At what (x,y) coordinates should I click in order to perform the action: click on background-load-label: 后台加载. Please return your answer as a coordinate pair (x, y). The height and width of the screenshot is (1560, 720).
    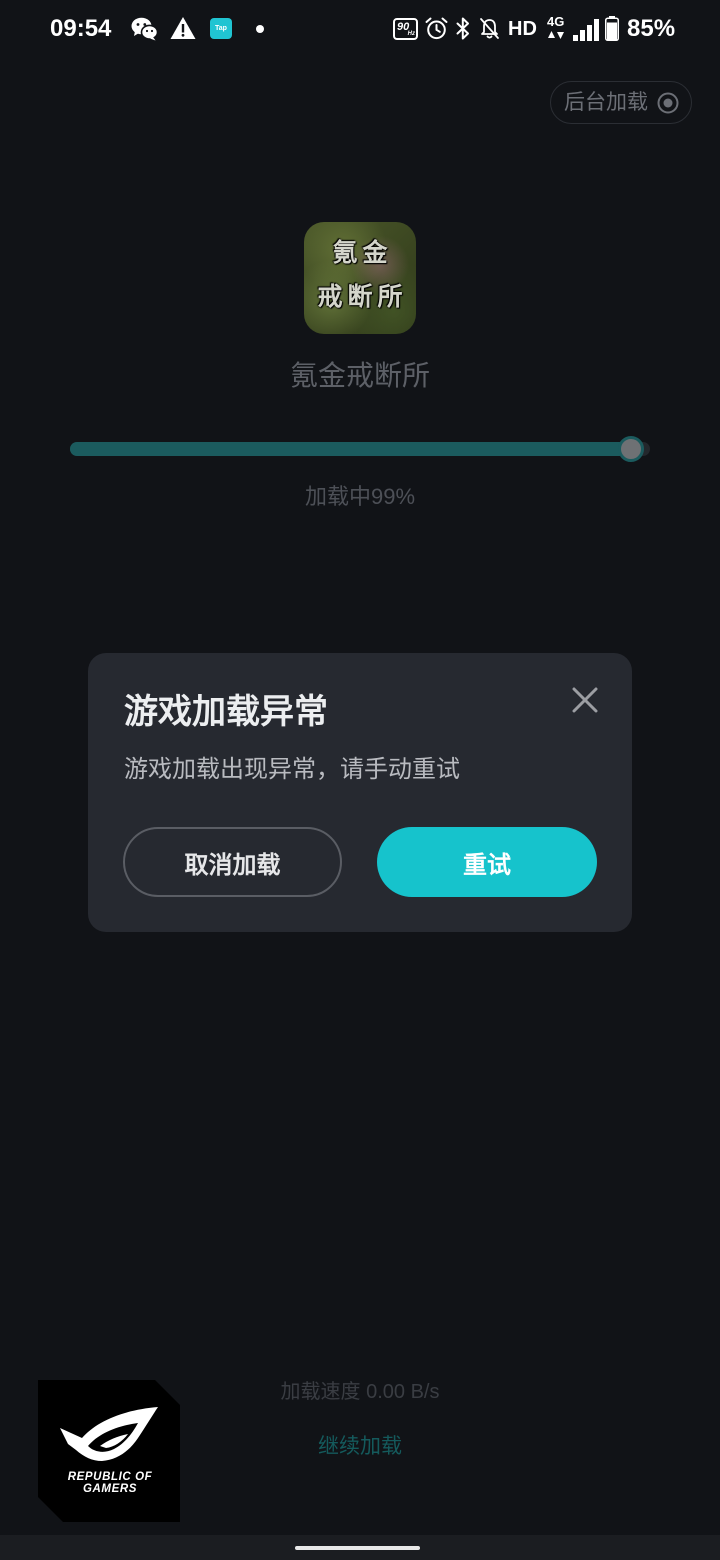
    Looking at the image, I should click on (606, 102).